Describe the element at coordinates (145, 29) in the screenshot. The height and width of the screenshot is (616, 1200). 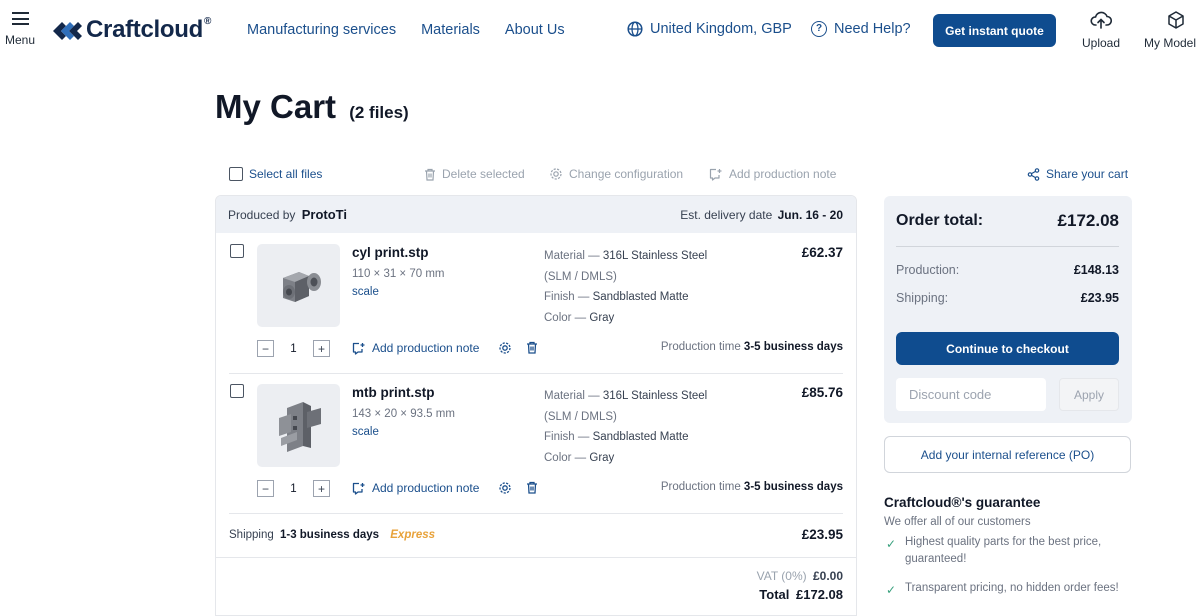
I see `logo-text: Craftcloud` at that location.